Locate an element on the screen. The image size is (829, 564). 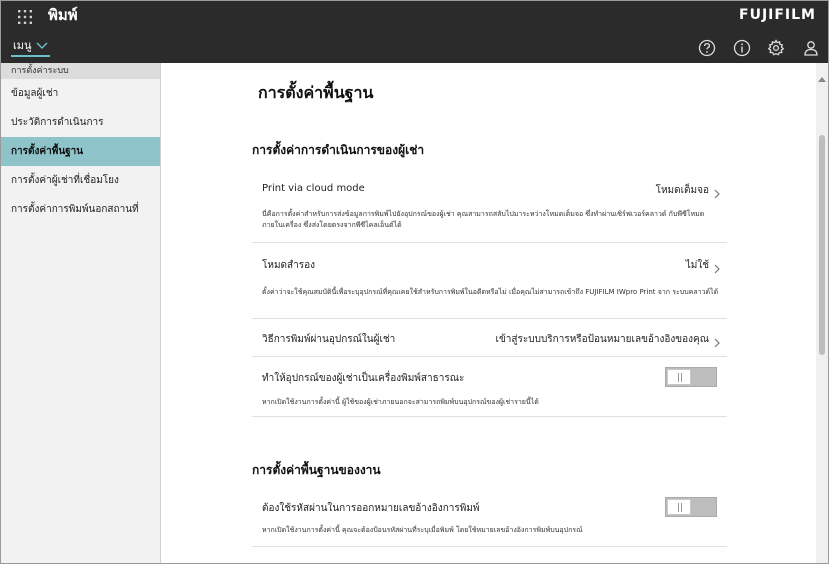
setting-label: Print via cloud mode is located at coordinates (313, 188).